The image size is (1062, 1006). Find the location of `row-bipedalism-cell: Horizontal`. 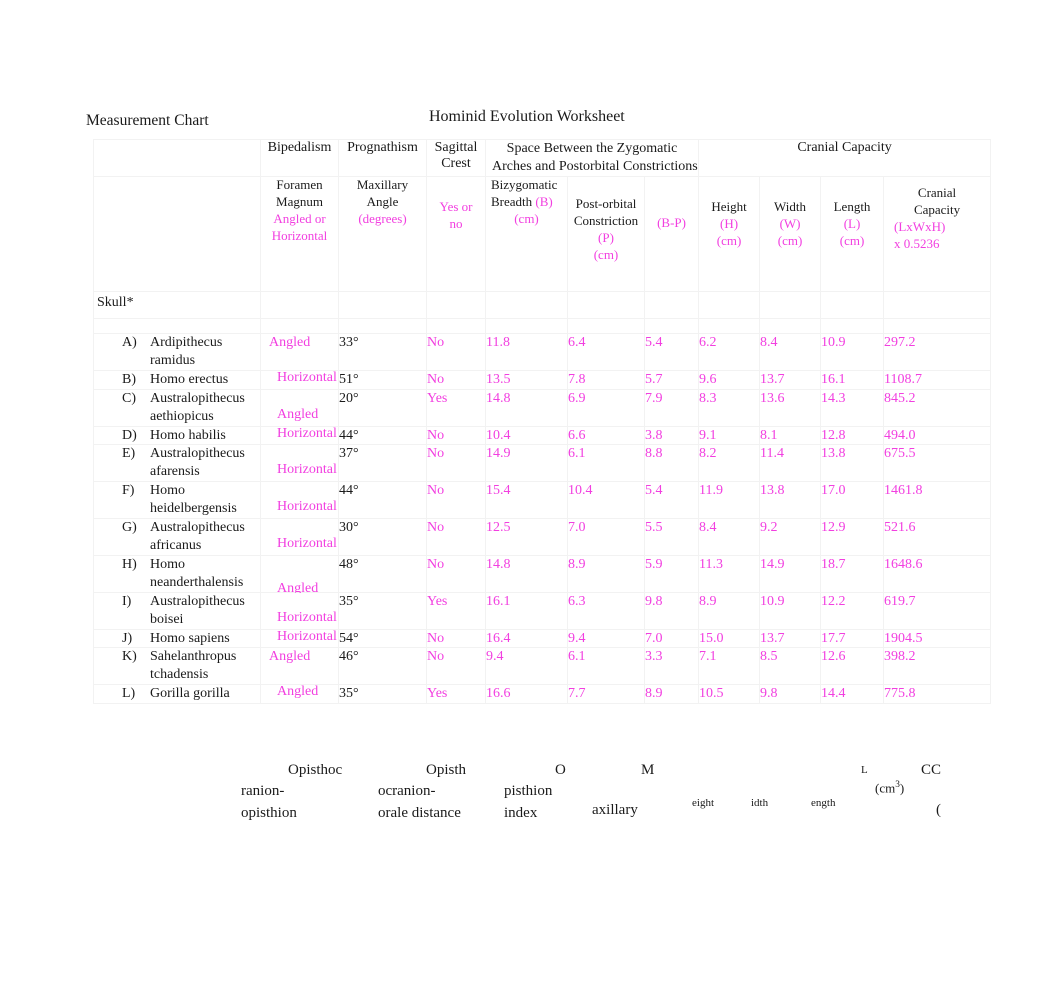

row-bipedalism-cell: Horizontal is located at coordinates (299, 380).